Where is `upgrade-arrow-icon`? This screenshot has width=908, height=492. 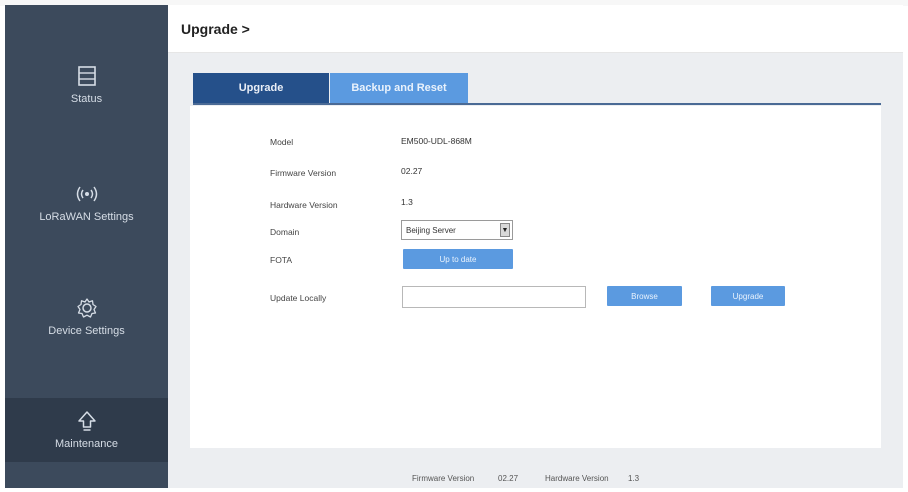
upgrade-arrow-icon is located at coordinates (86, 421).